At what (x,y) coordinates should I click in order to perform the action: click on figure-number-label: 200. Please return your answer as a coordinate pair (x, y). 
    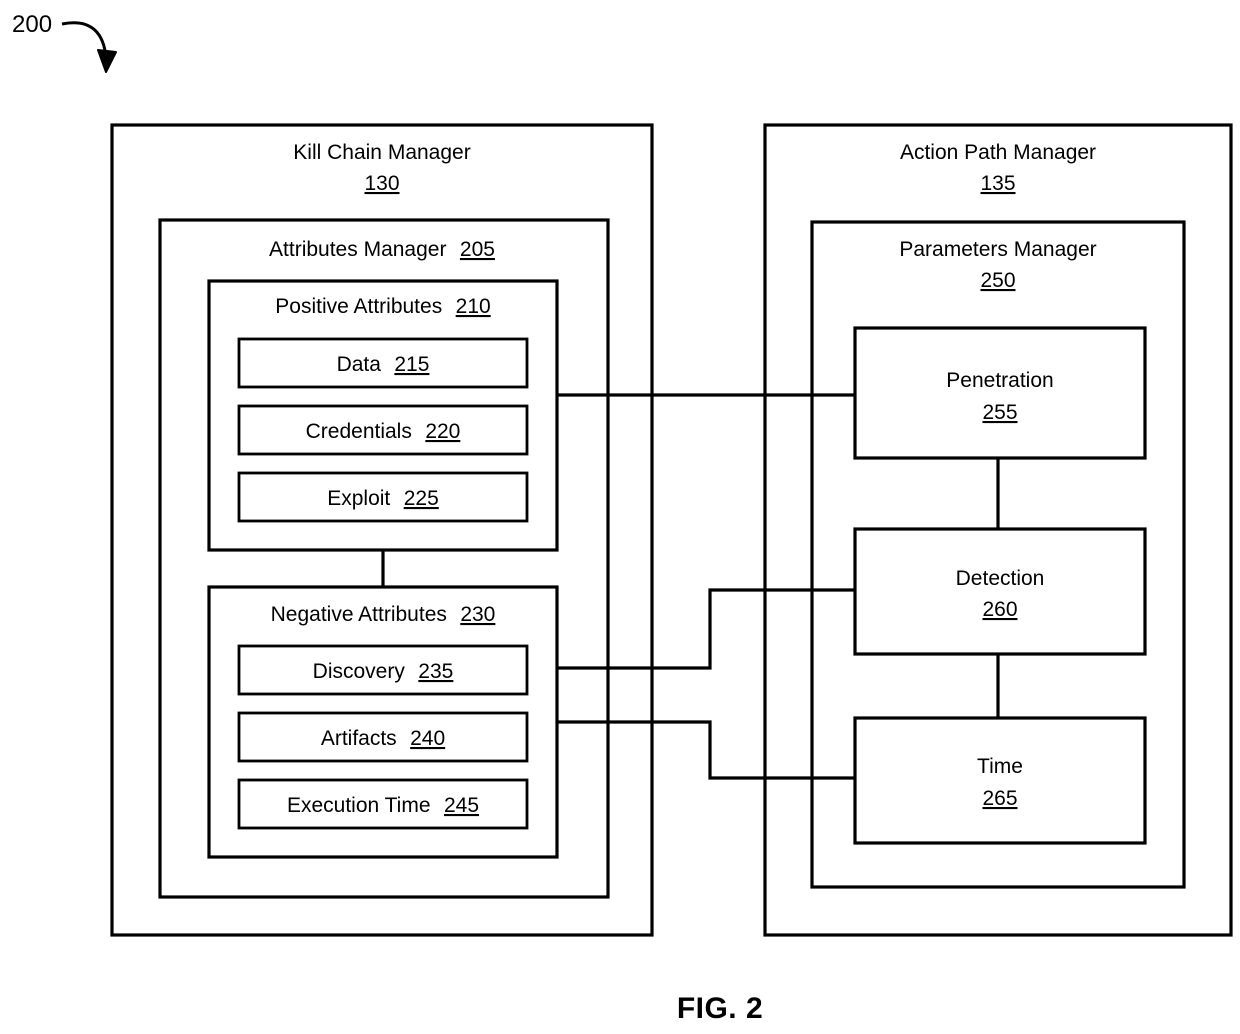
    Looking at the image, I should click on (32, 24).